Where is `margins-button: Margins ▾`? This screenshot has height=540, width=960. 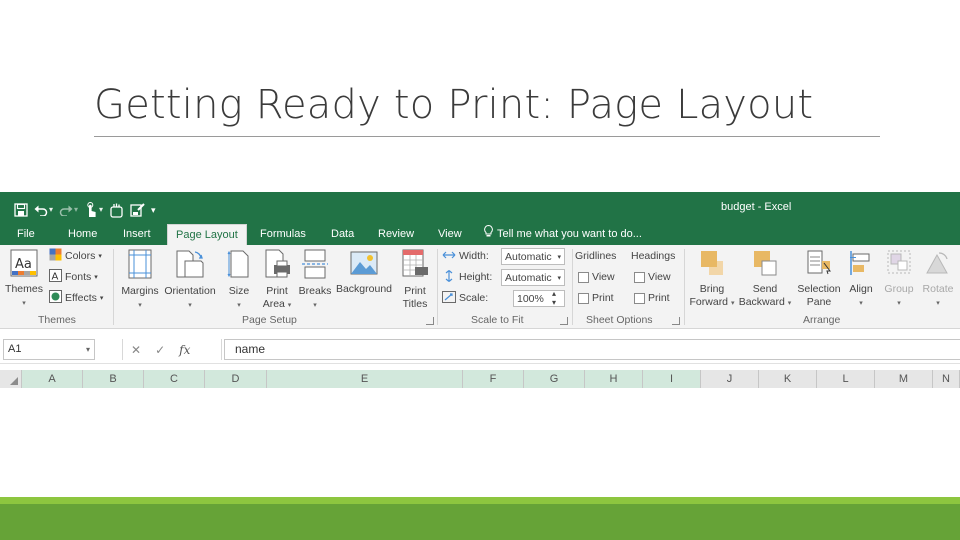 margins-button: Margins ▾ is located at coordinates (140, 280).